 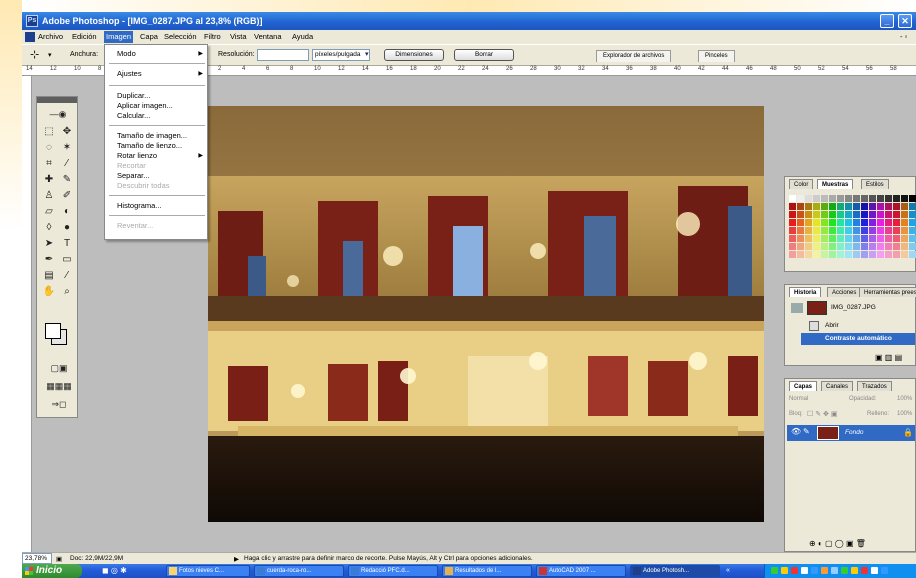 What do you see at coordinates (49, 148) in the screenshot?
I see `lasso-tool-icon: ◌` at bounding box center [49, 148].